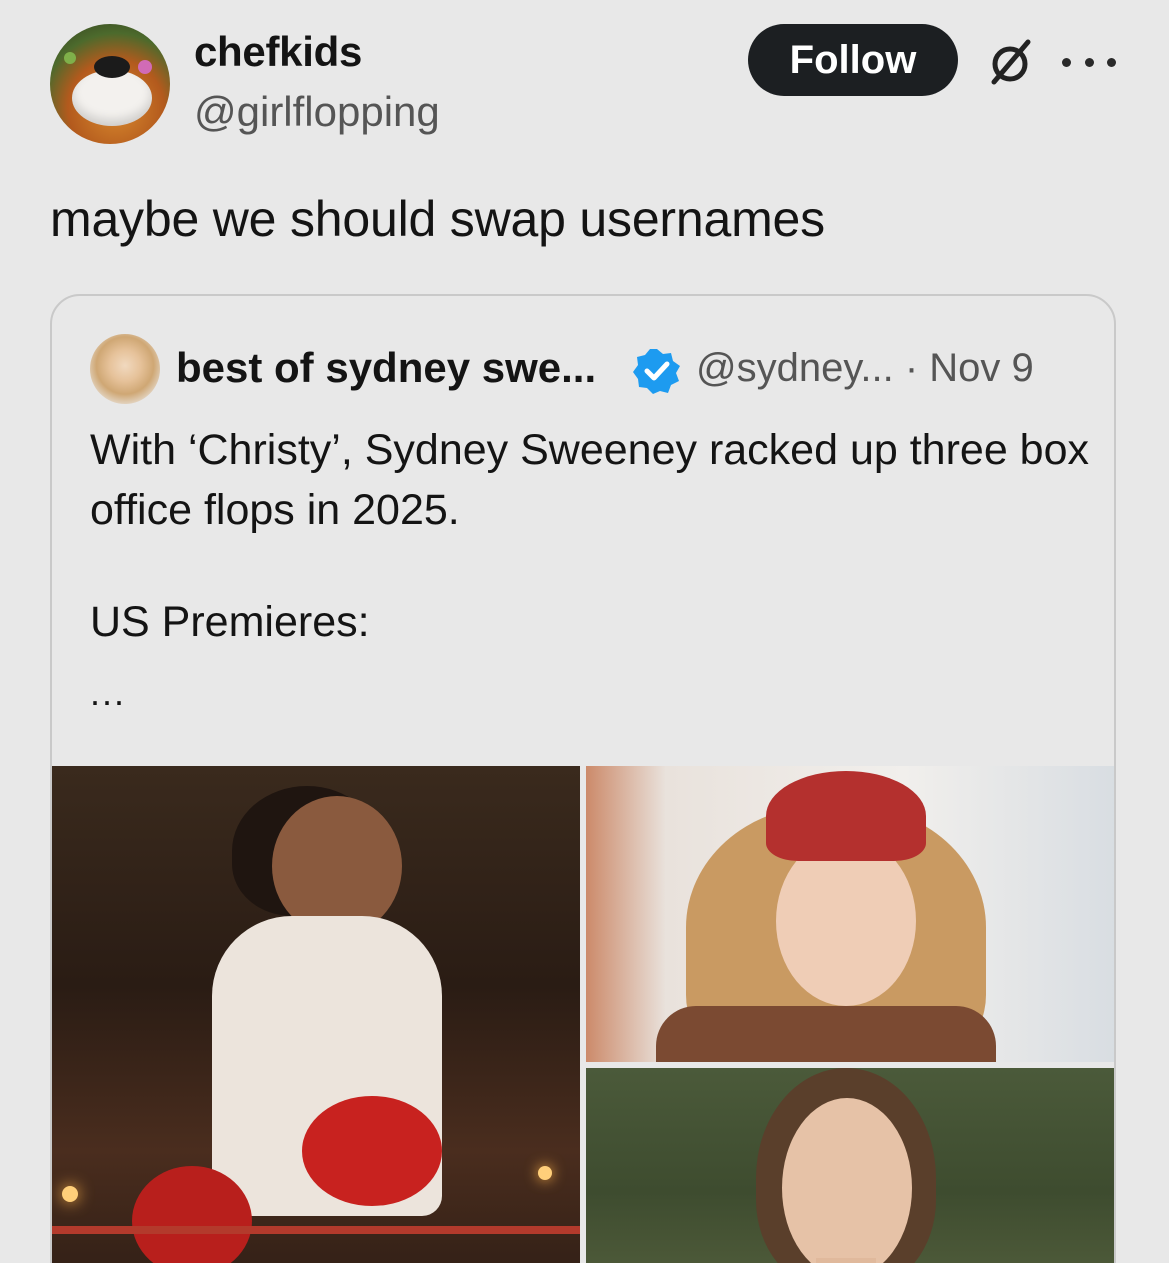 Image resolution: width=1169 pixels, height=1263 pixels. Describe the element at coordinates (853, 60) in the screenshot. I see `follow-button: Follow` at that location.